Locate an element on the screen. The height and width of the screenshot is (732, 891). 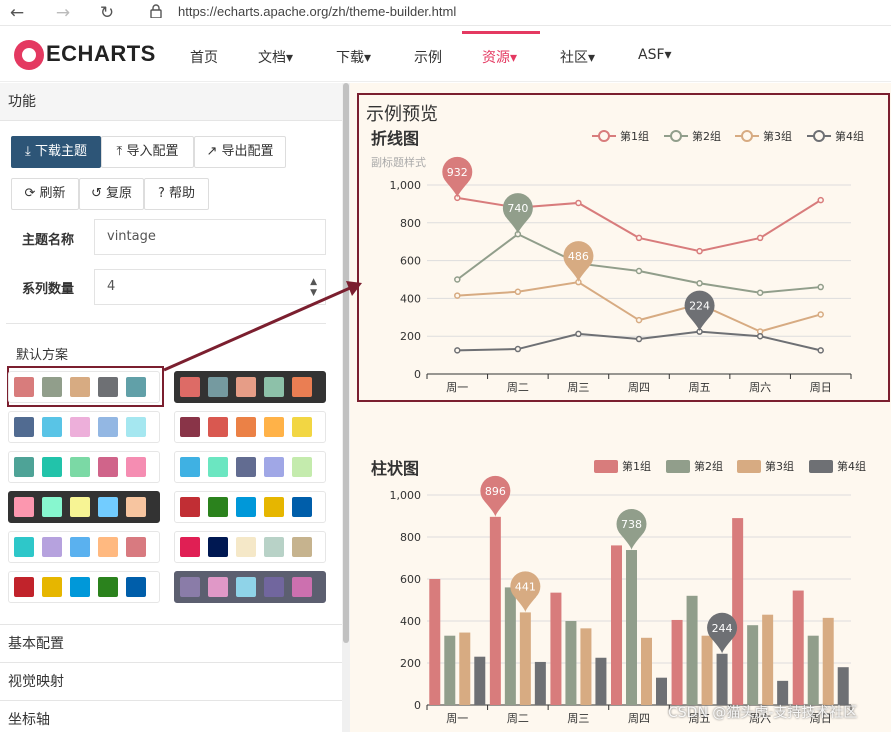
marker-pin-label: 224 is located at coordinates (699, 306).